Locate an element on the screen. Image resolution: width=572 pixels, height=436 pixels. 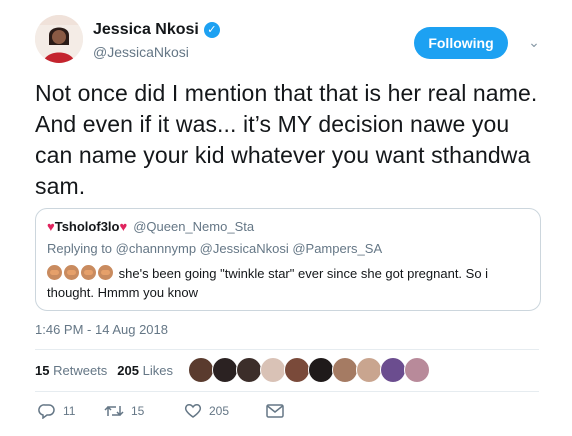
tweet-stats: 15 Retweets 205 Likes is located at coordinates (104, 371).